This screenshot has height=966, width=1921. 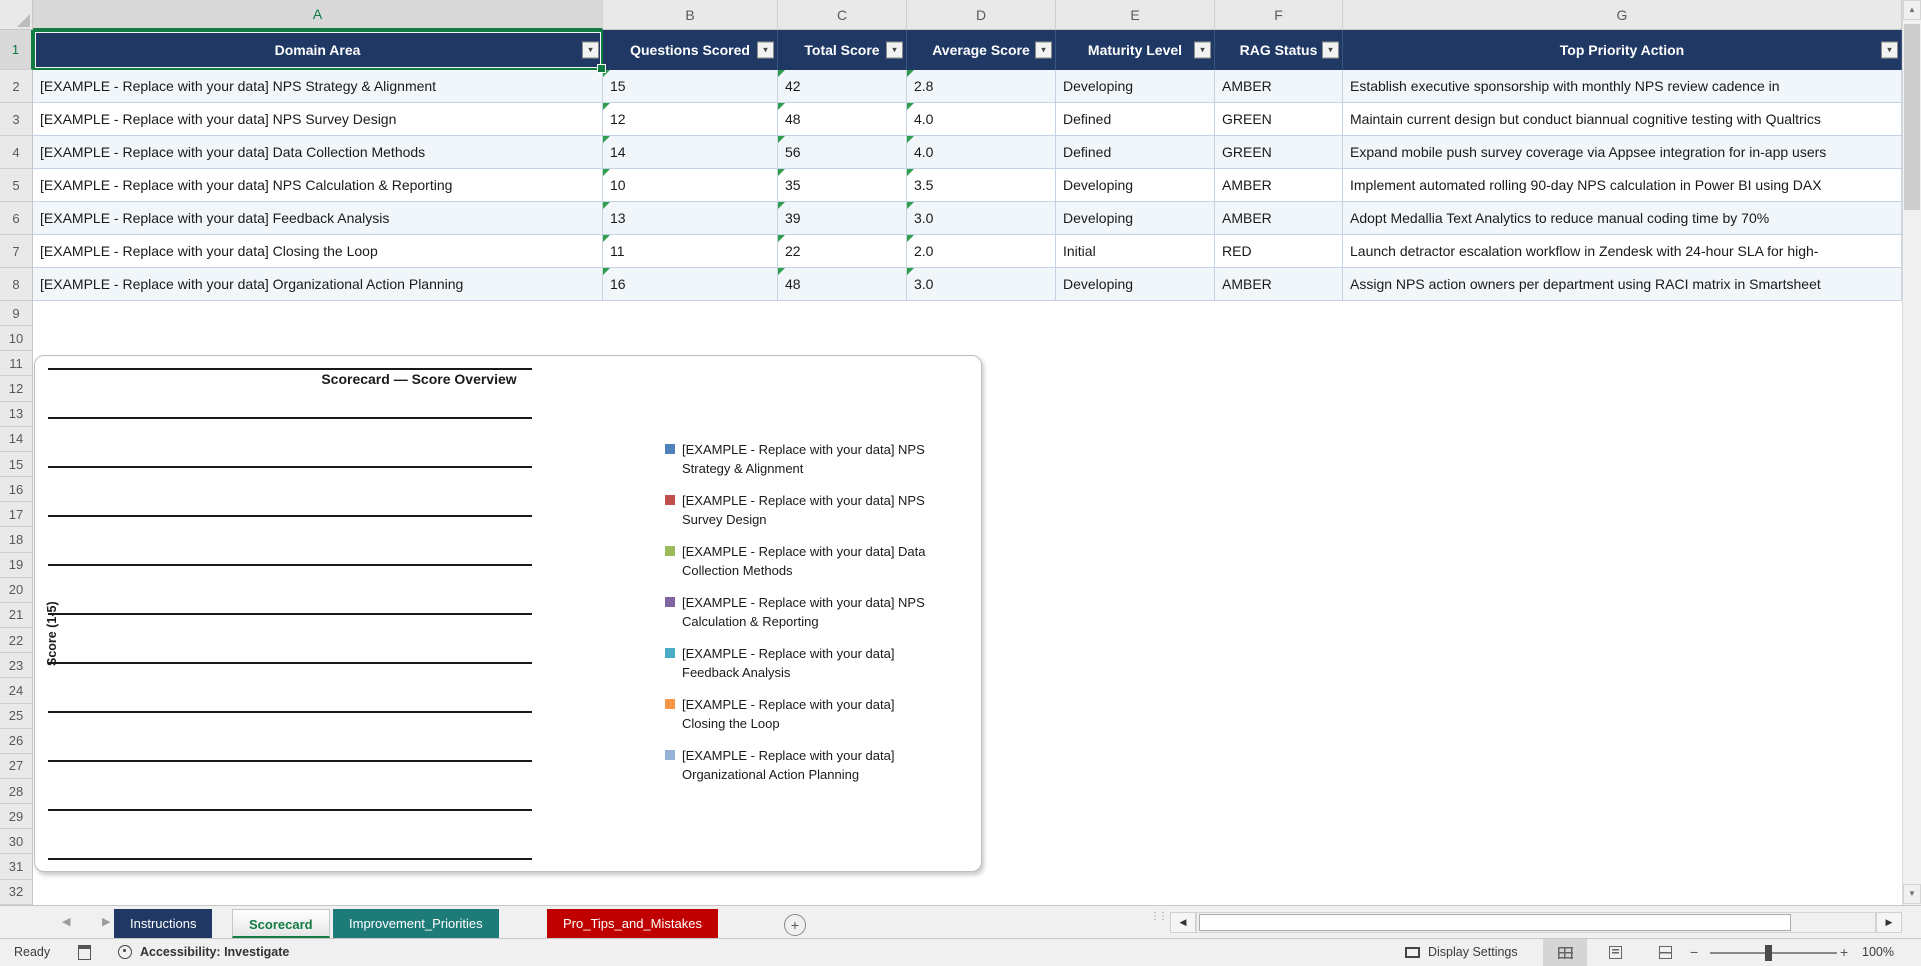 What do you see at coordinates (981, 50) in the screenshot?
I see `header-cell-average-score: Average Score ▾` at bounding box center [981, 50].